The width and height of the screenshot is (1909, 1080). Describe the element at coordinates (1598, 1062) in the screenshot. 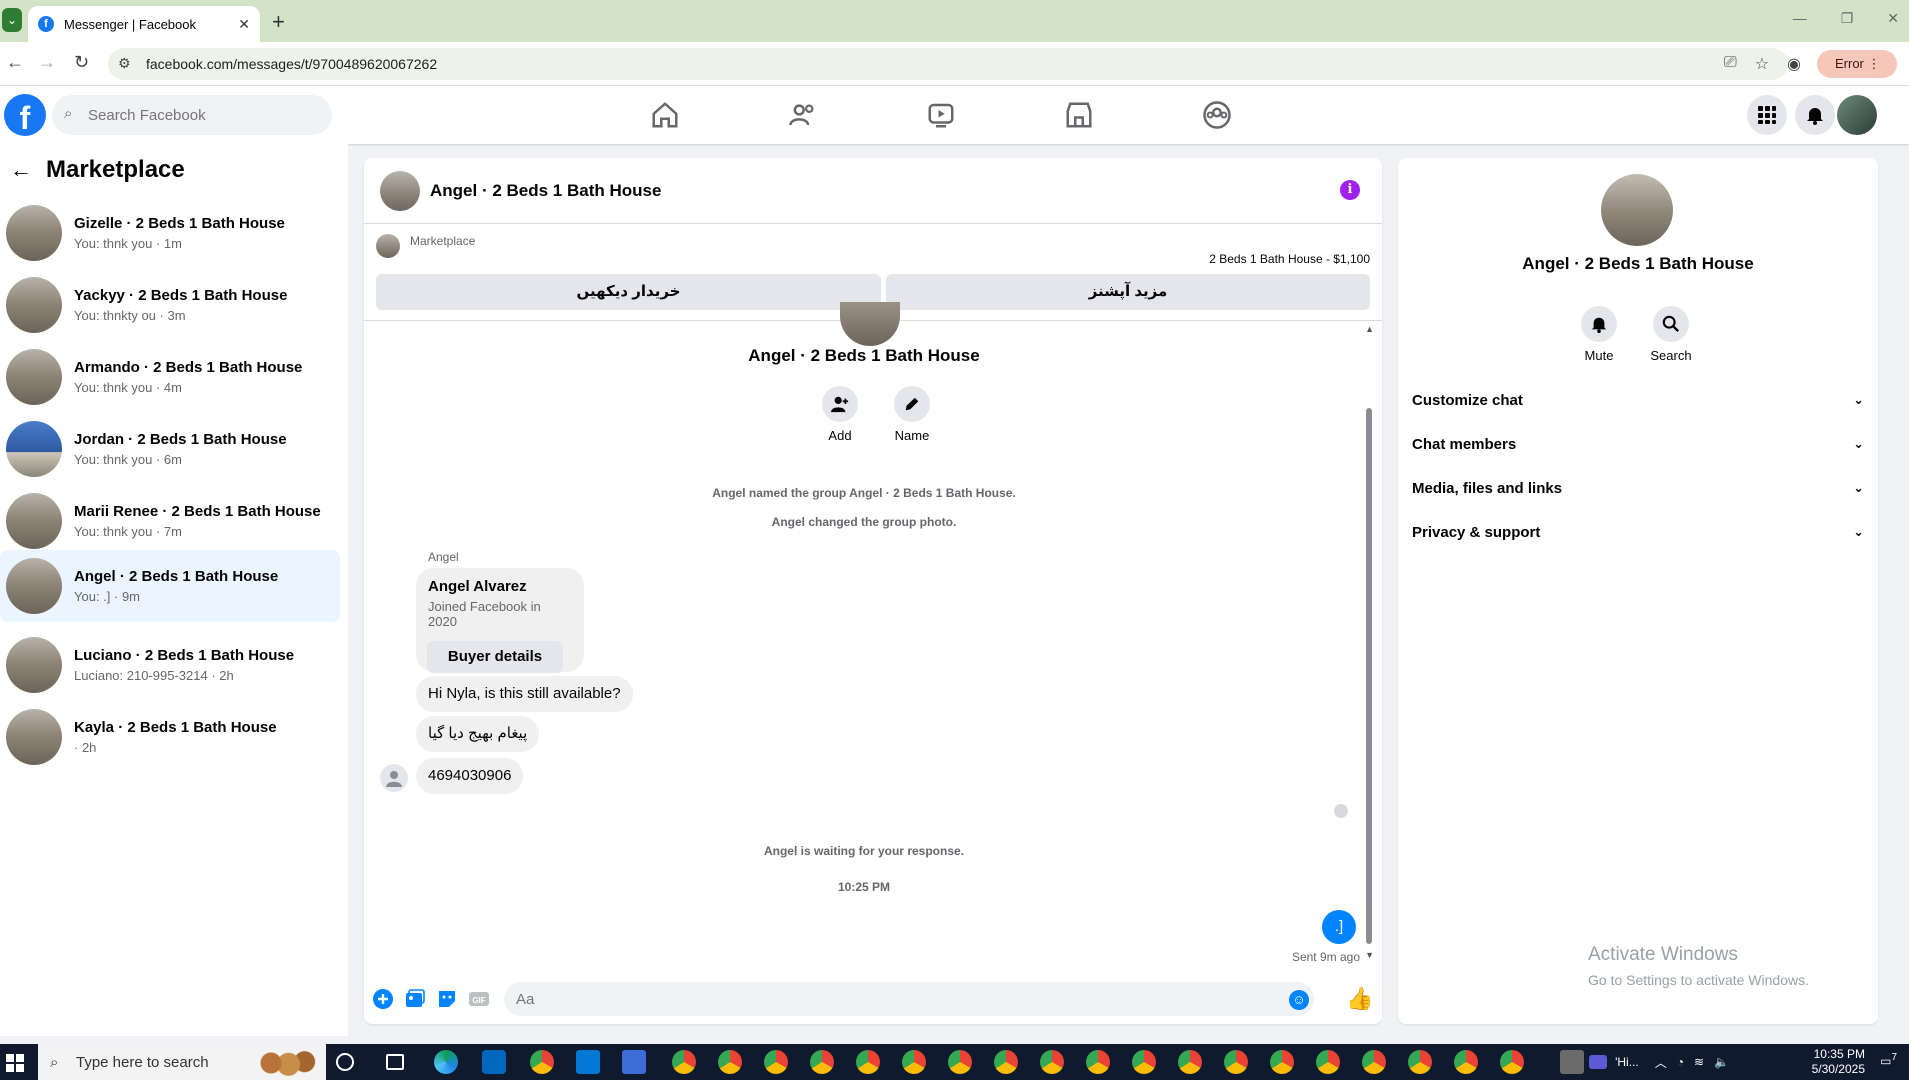

I see `meet-now-icon` at that location.